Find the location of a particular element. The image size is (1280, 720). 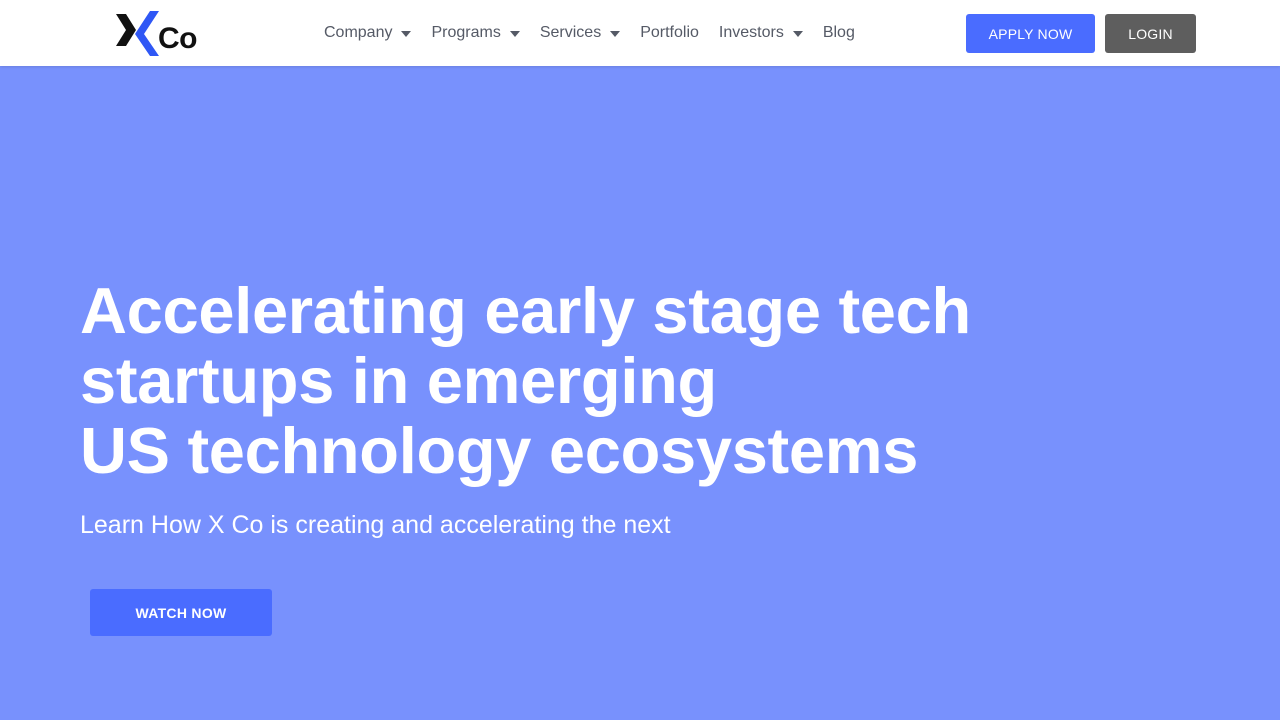

nav-item-services: Services is located at coordinates (580, 33).